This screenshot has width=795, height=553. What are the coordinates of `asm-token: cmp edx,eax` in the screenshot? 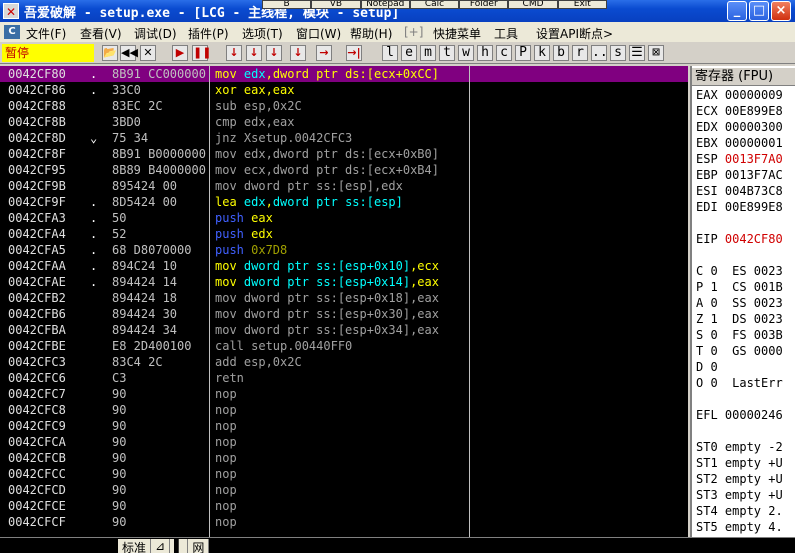 It's located at (255, 122).